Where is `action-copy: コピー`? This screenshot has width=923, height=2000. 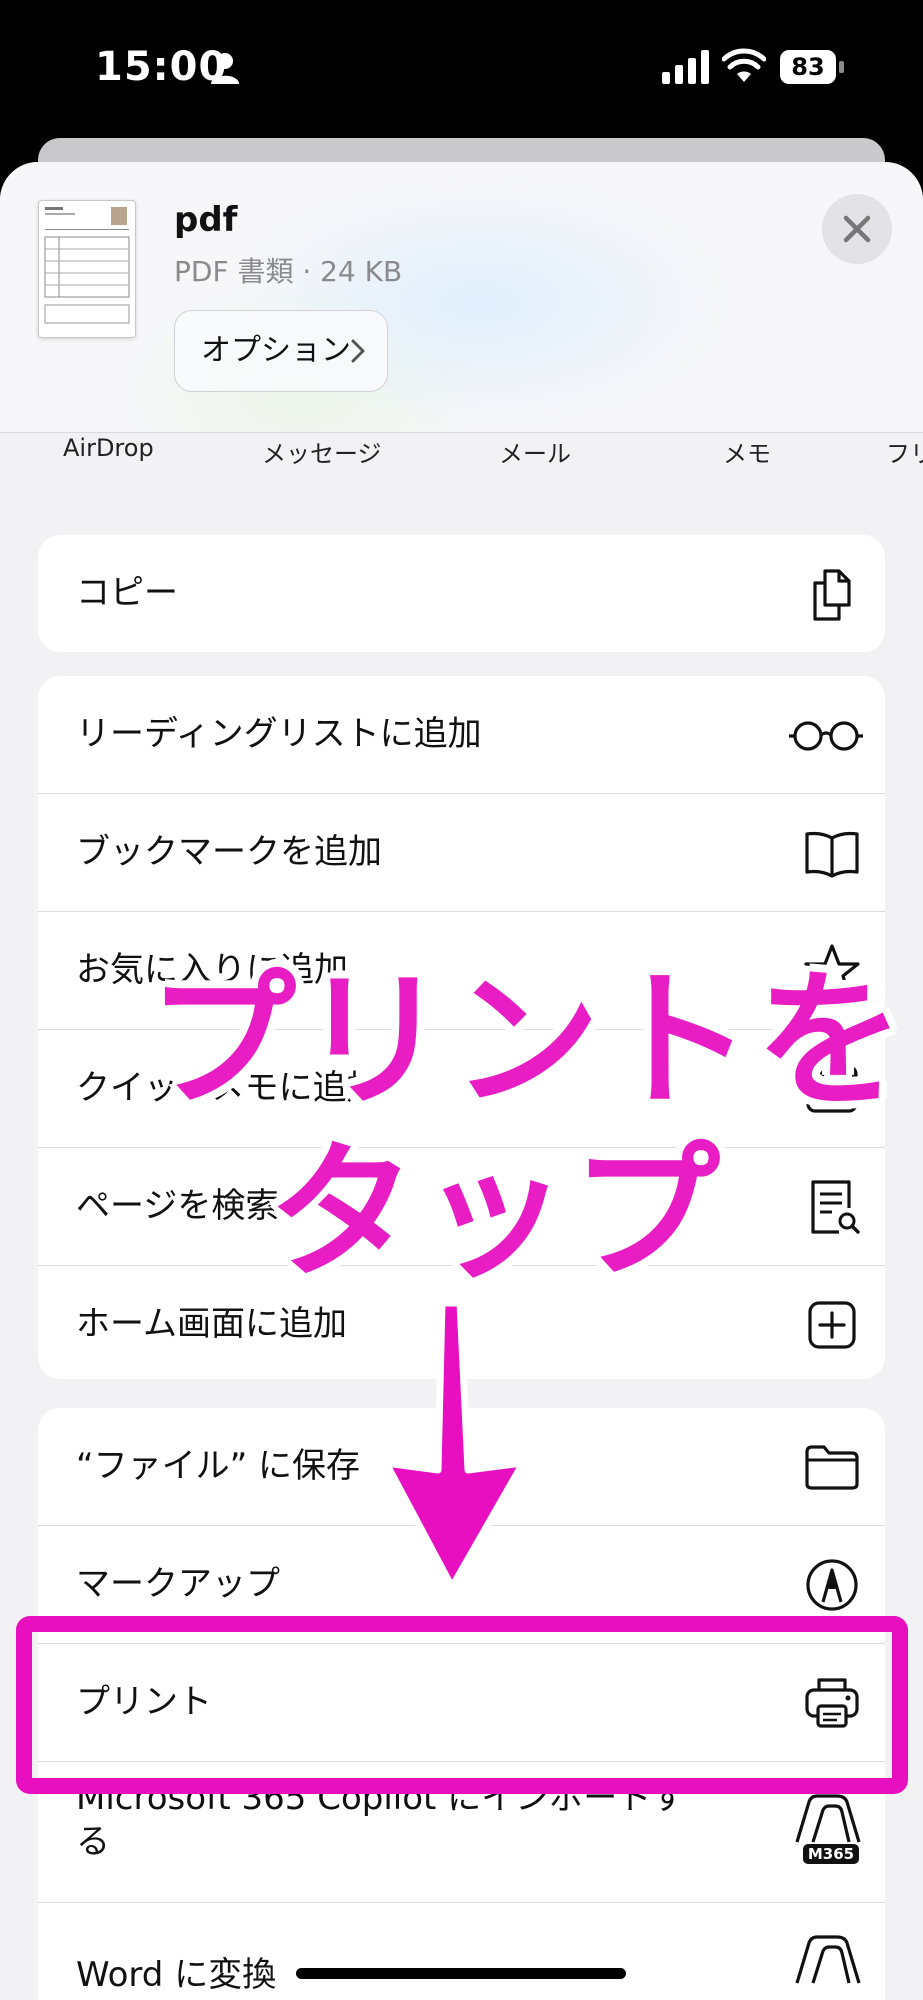 action-copy: コピー is located at coordinates (461, 593).